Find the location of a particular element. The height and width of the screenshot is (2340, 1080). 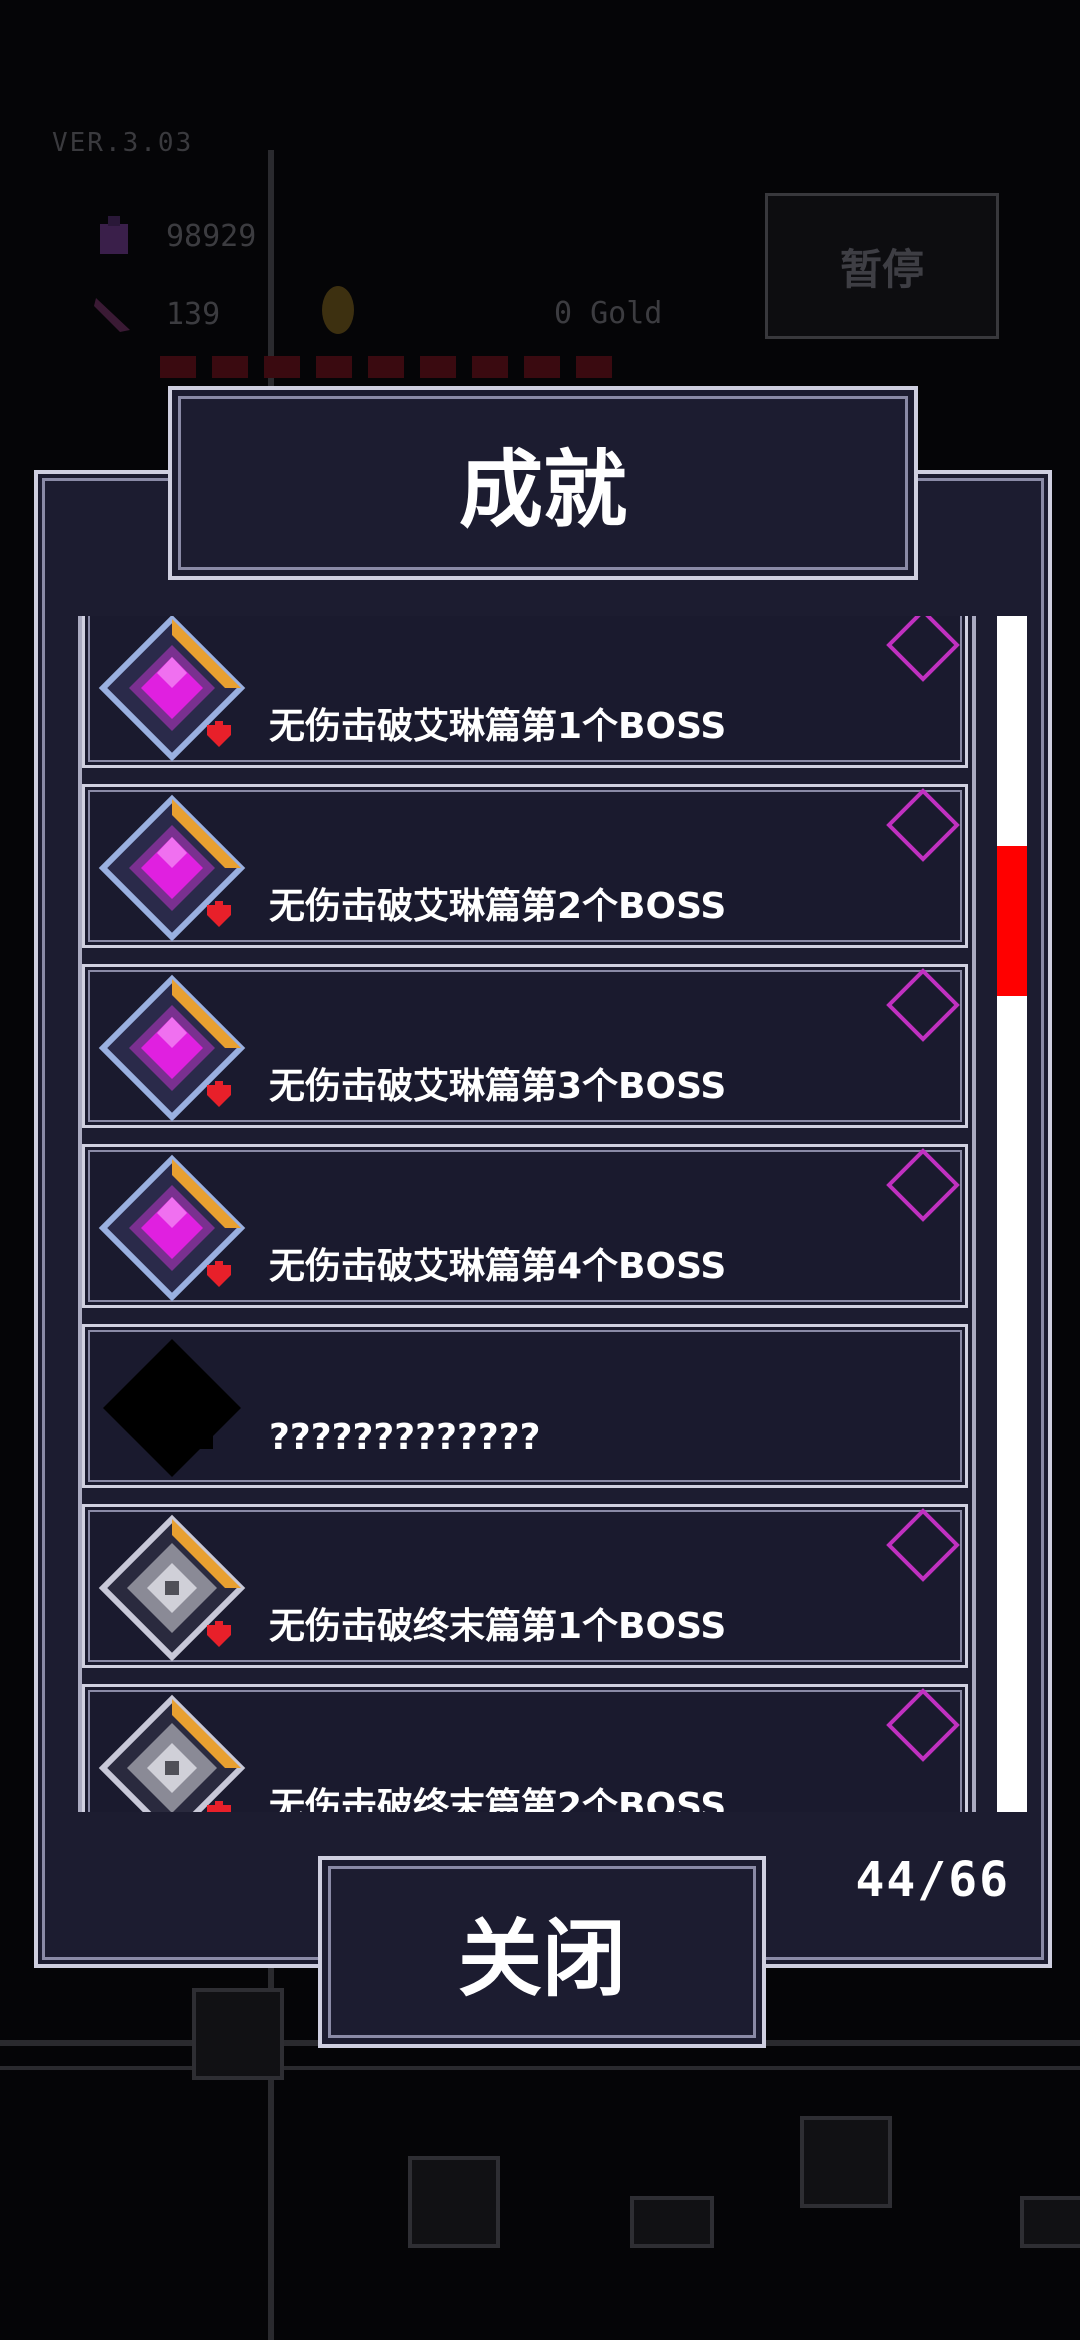

achievement-item: 无伤击破终末篇第1个BOSS is located at coordinates (525, 1586).